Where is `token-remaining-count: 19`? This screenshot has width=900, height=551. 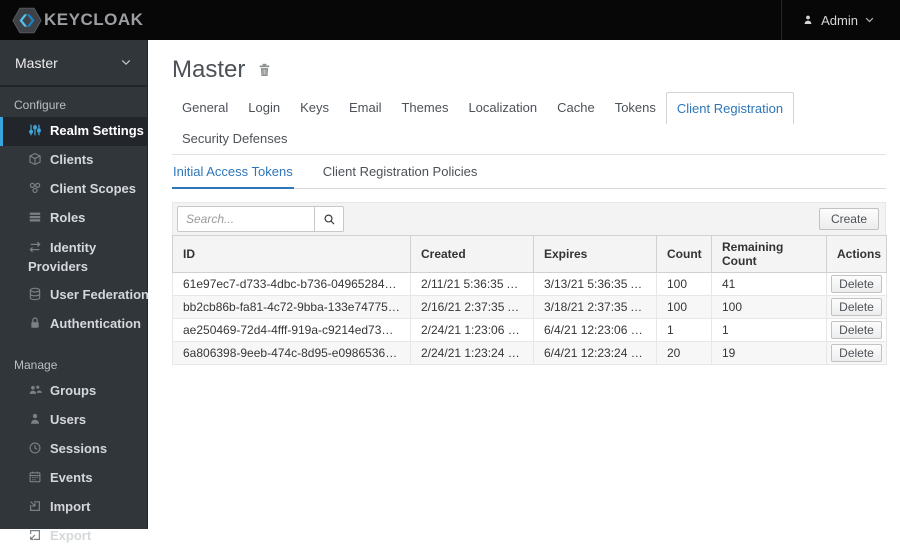
token-remaining-count: 19 is located at coordinates (769, 353).